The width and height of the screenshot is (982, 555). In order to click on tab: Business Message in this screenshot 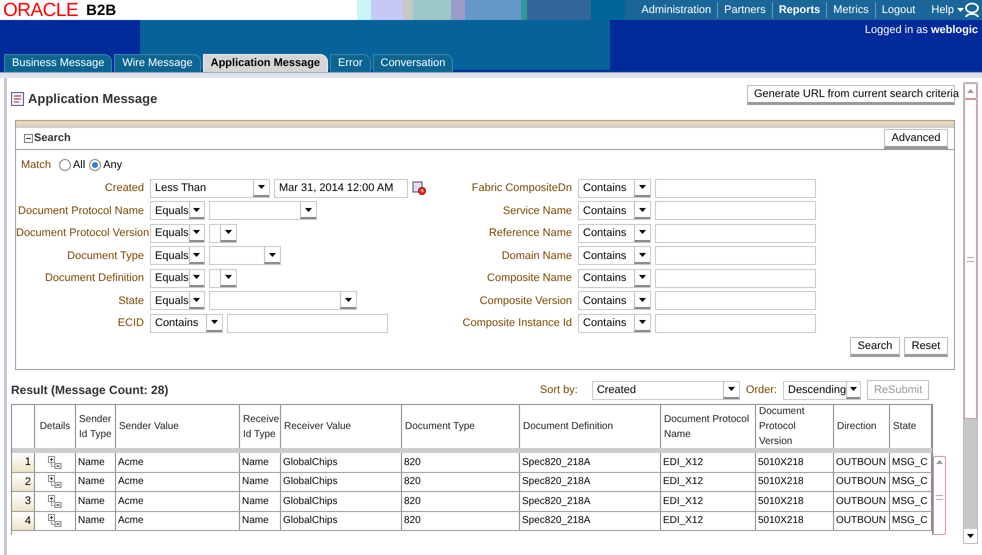, I will do `click(58, 63)`.